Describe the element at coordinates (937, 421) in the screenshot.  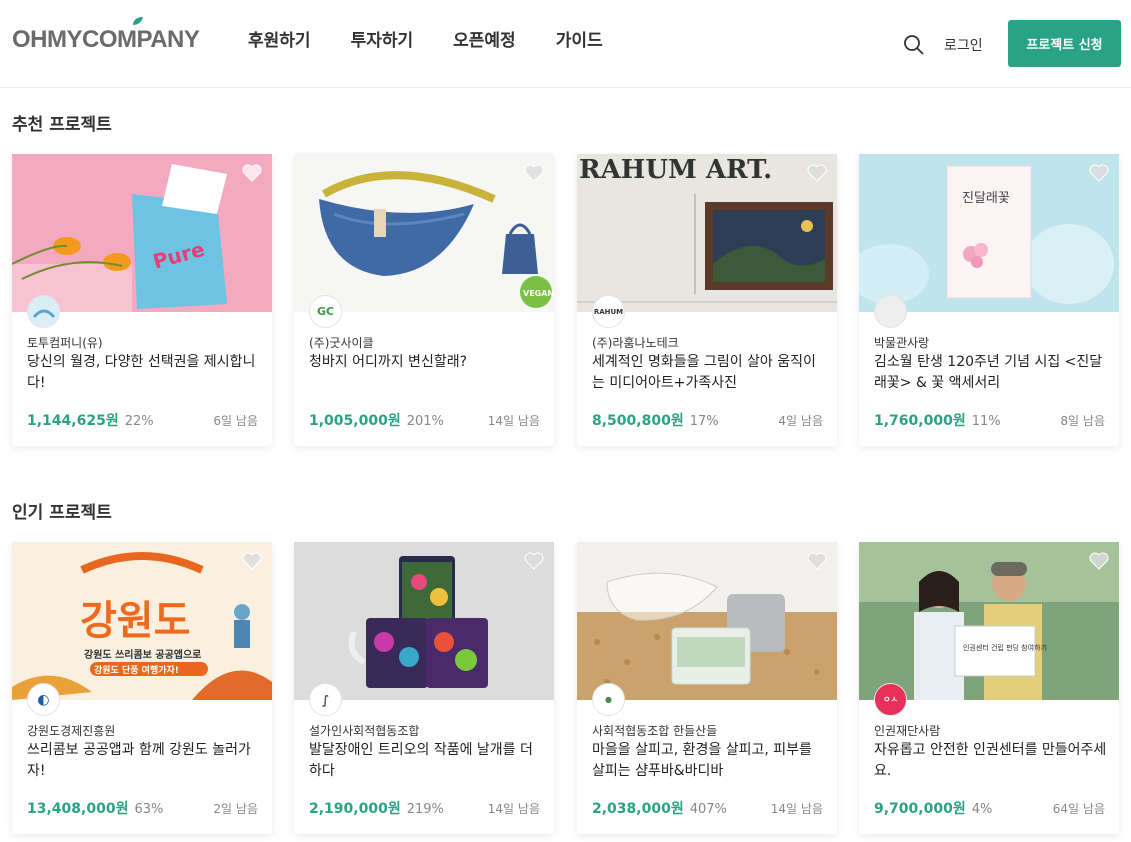
I see `funding-amount: 1,760,000원 11%` at that location.